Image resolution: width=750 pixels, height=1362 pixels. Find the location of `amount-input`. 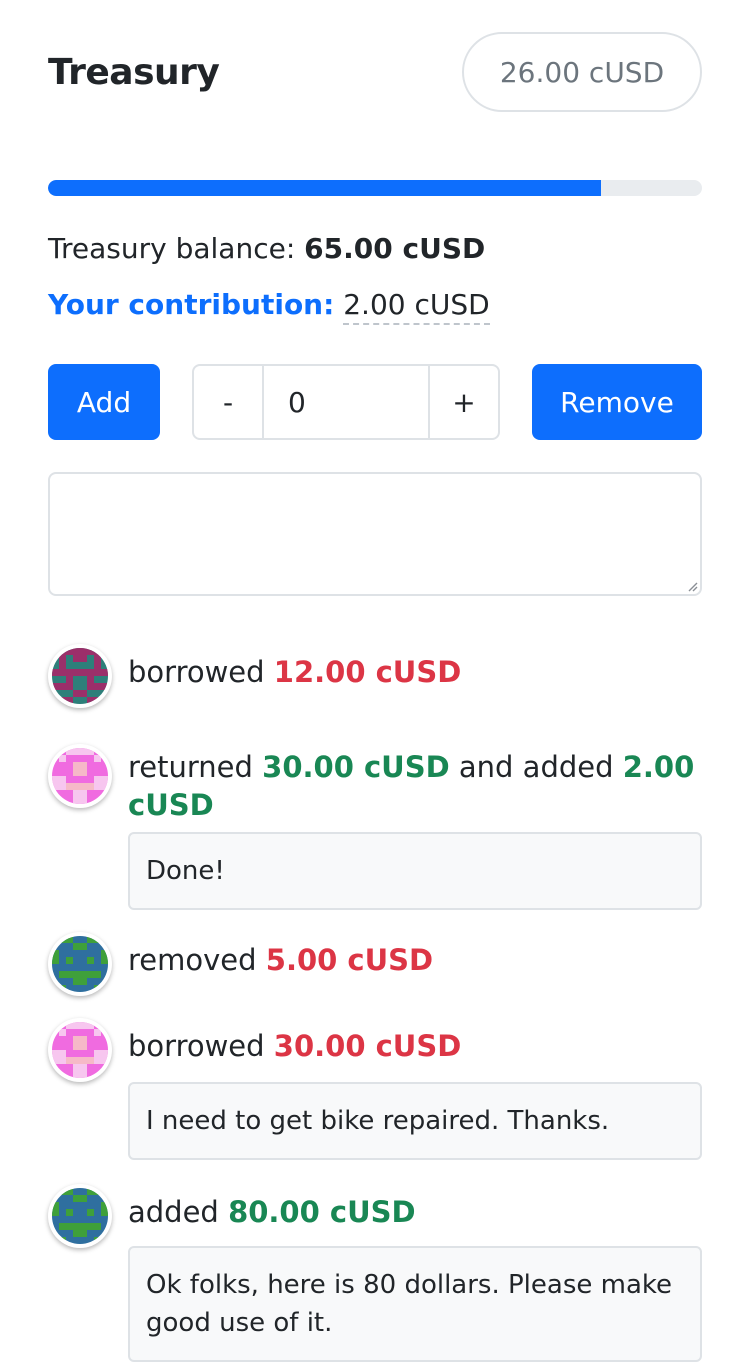

amount-input is located at coordinates (346, 402).